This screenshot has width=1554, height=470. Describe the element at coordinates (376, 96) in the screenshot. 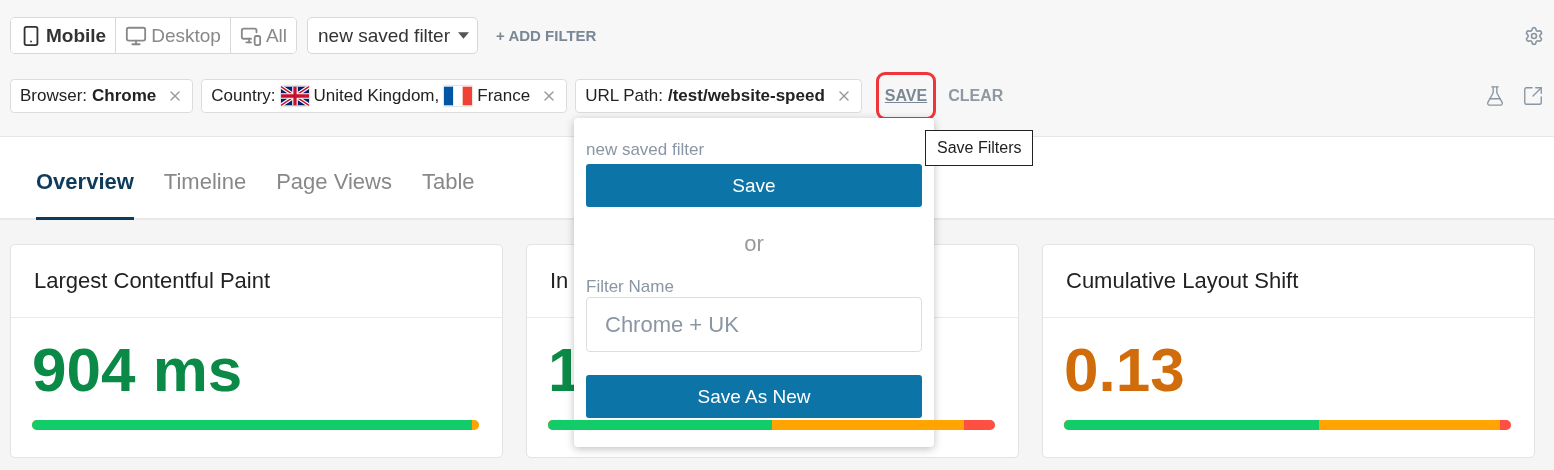

I see `filter-value: United Kingdom,` at that location.